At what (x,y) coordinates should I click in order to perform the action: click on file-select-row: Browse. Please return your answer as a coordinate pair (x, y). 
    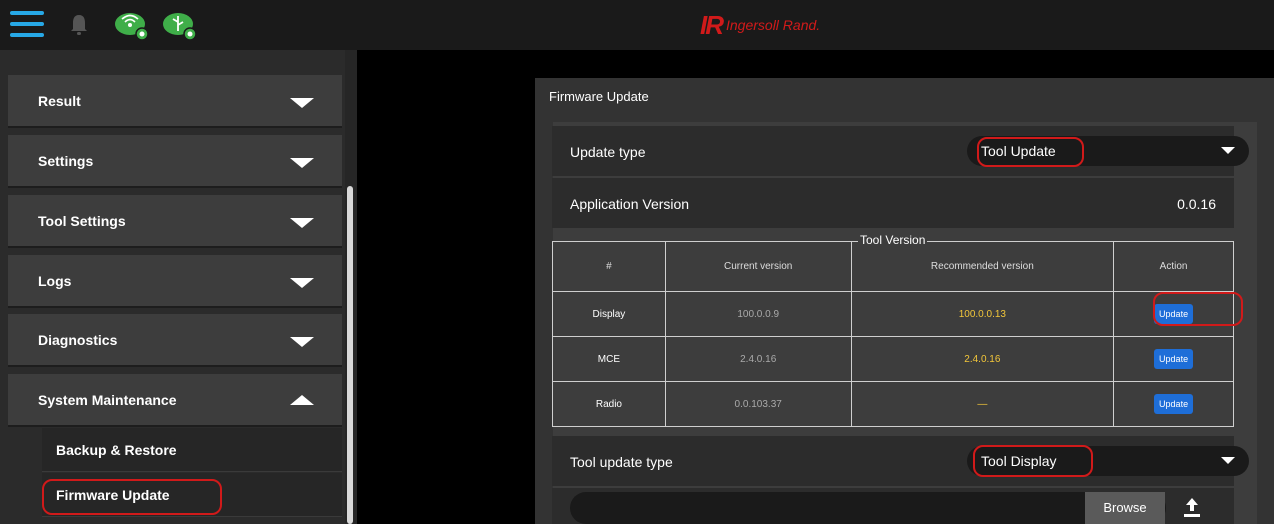
    Looking at the image, I should click on (893, 506).